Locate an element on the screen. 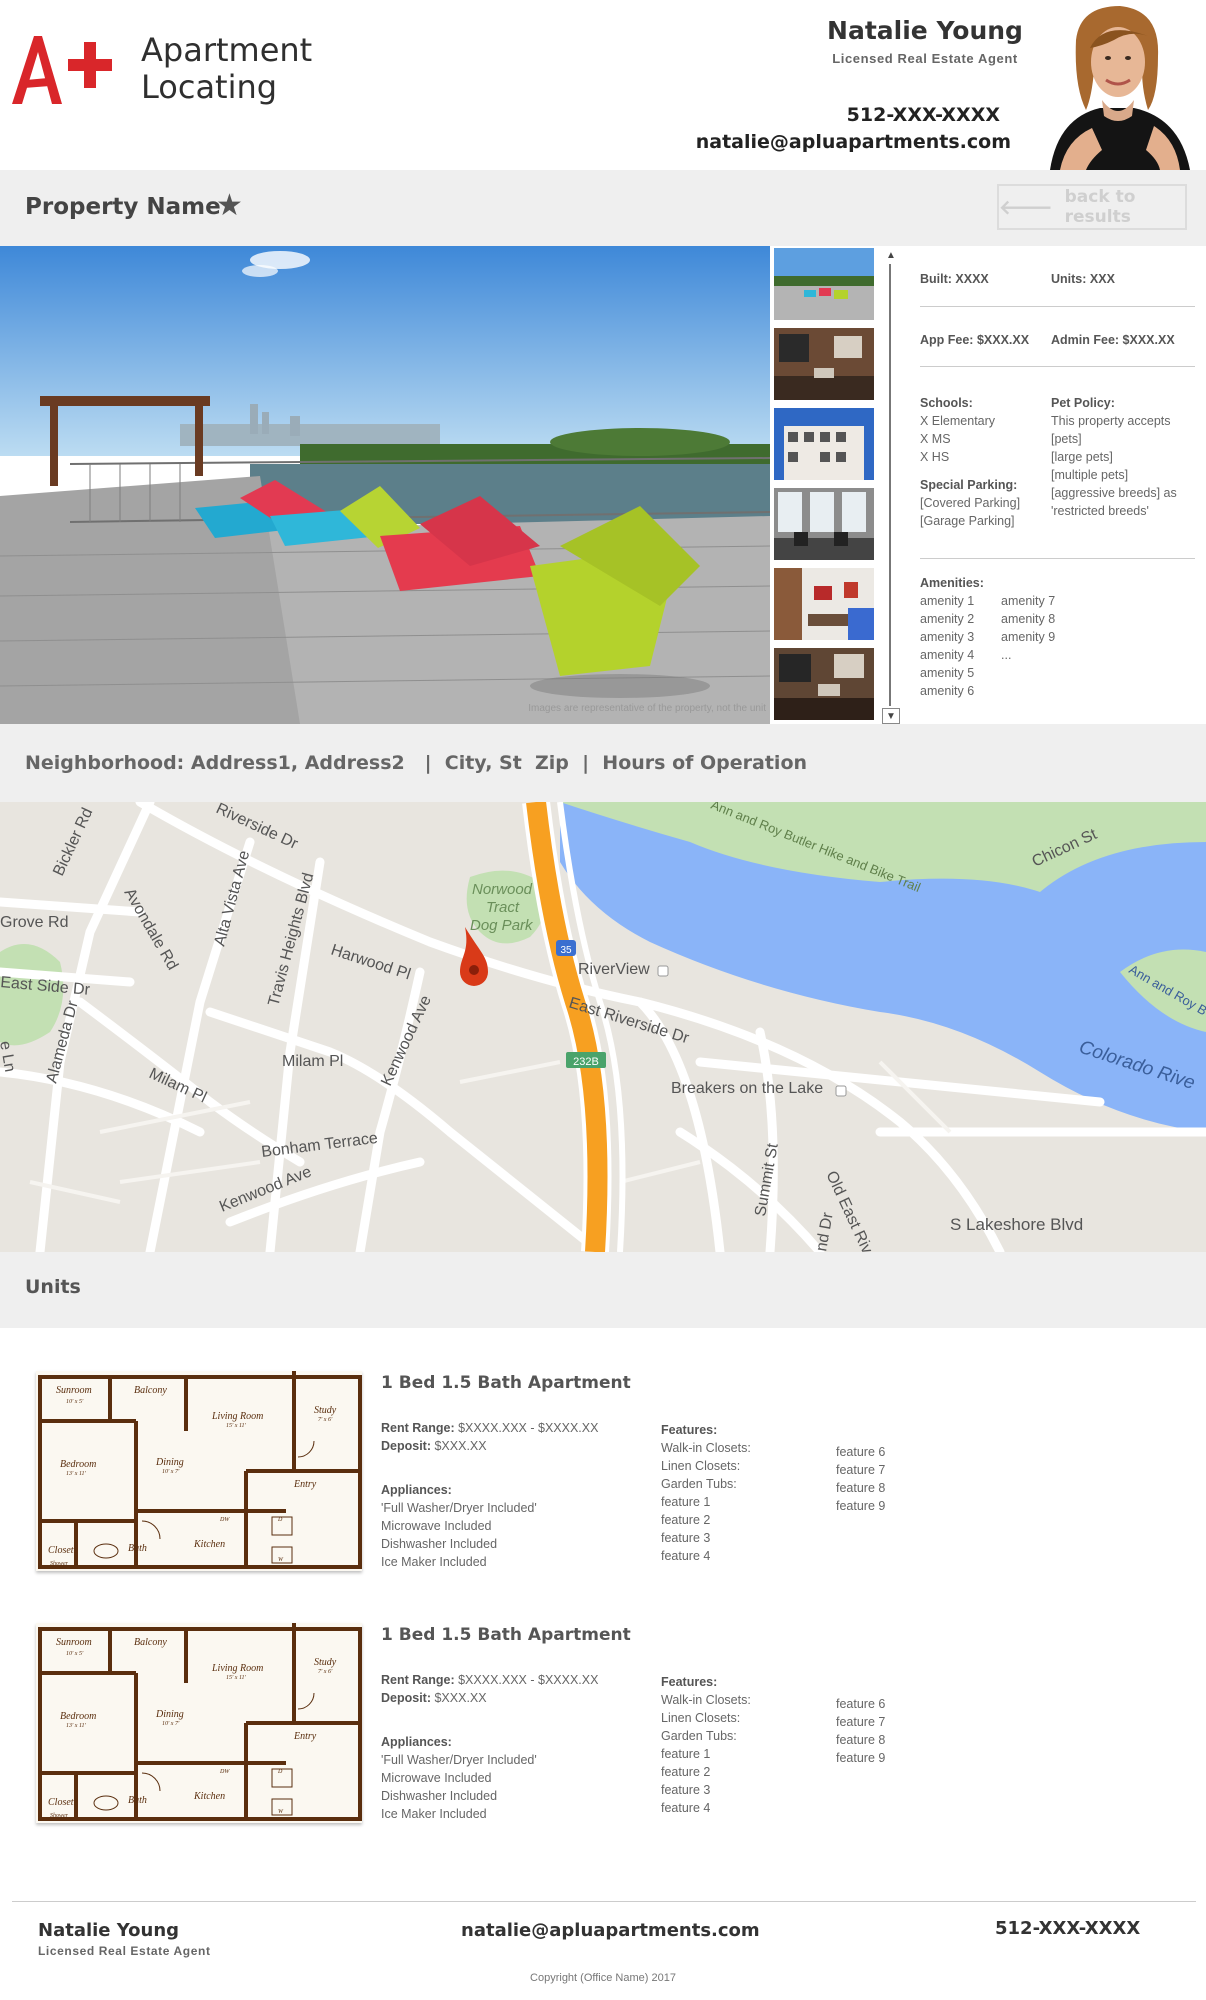 This screenshot has height=2000, width=1206. appliance-item: Microwave Included is located at coordinates (436, 1778).